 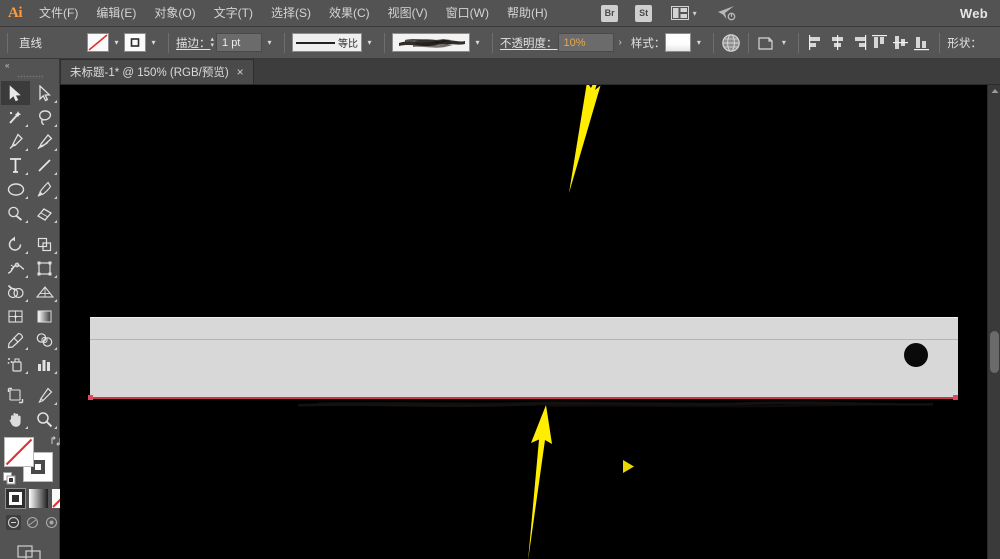 I want to click on slice-tool, so click(x=44, y=395).